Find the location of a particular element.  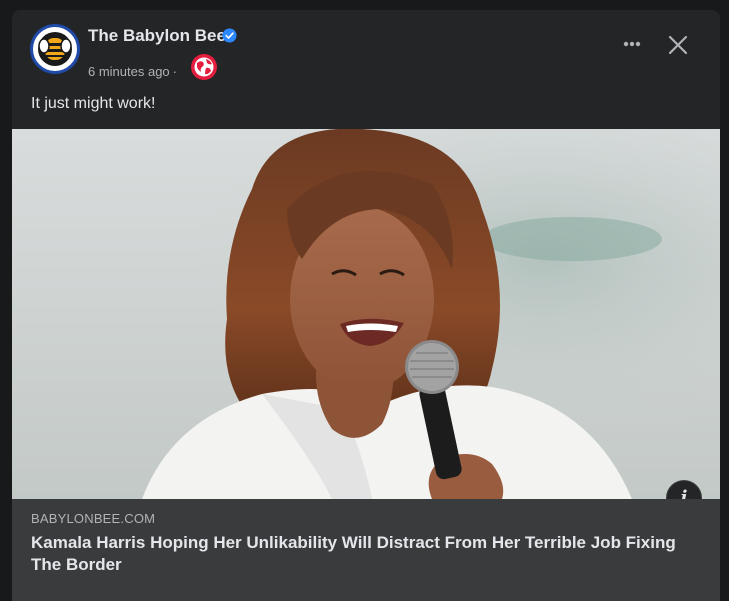

close-button is located at coordinates (678, 46).